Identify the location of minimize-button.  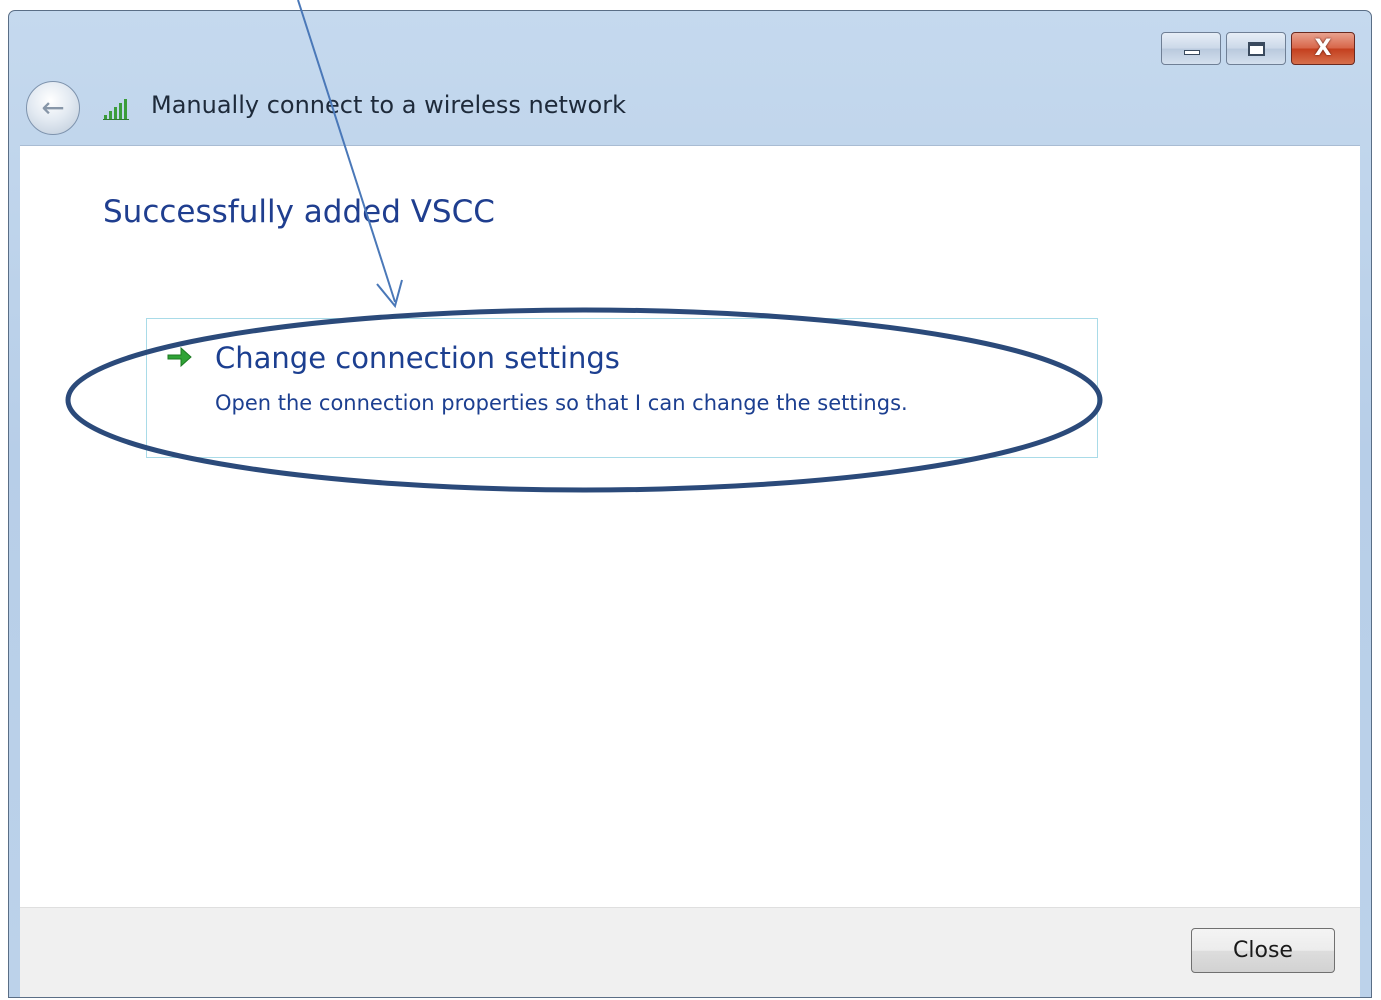
(1191, 48).